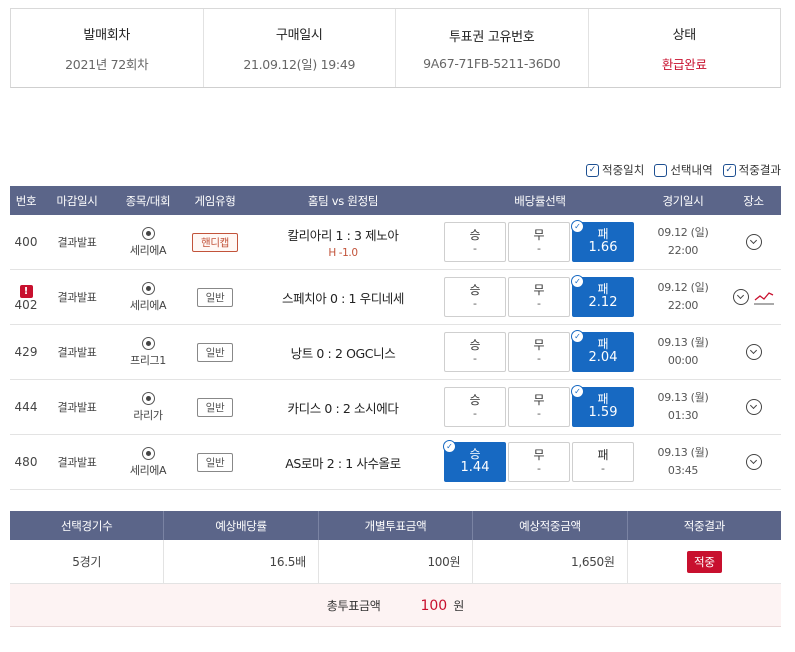 Image resolution: width=795 pixels, height=652 pixels. I want to click on game-number: 444, so click(26, 407).